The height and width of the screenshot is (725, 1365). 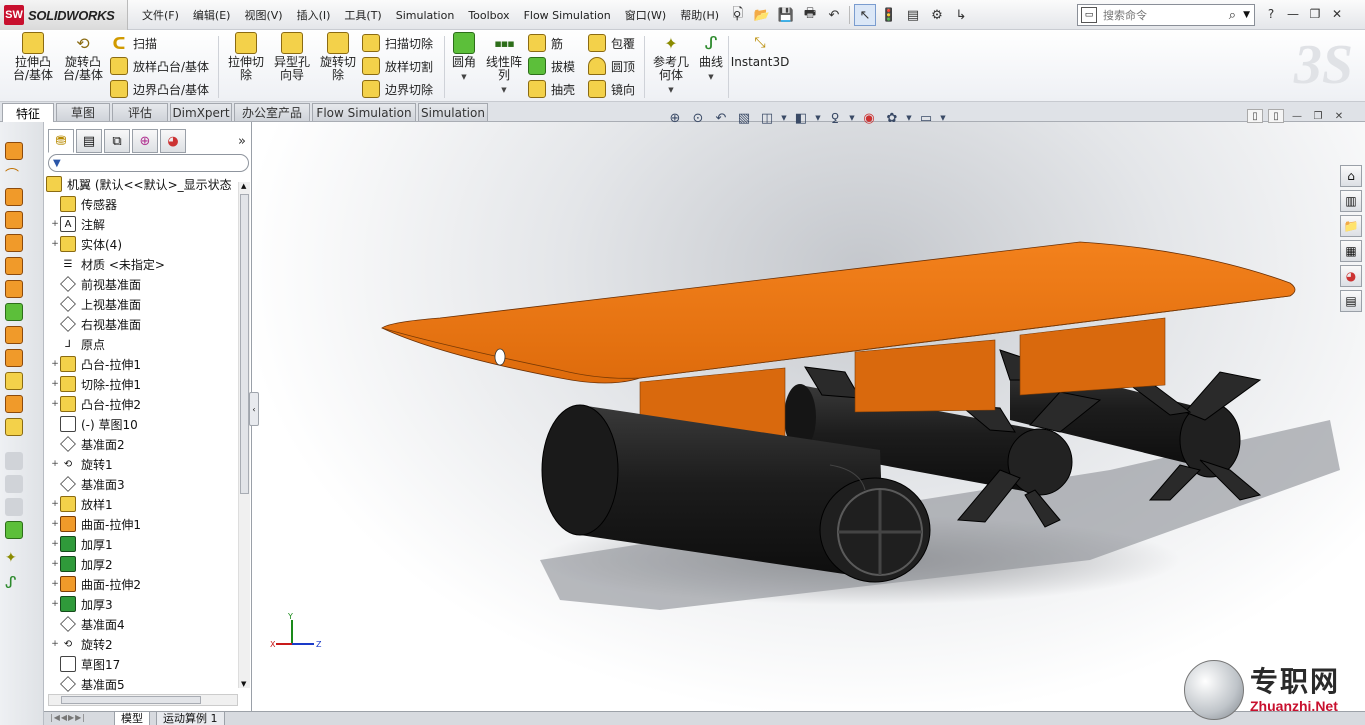 What do you see at coordinates (362, 15) in the screenshot?
I see `menu-tools: 工具(T)` at bounding box center [362, 15].